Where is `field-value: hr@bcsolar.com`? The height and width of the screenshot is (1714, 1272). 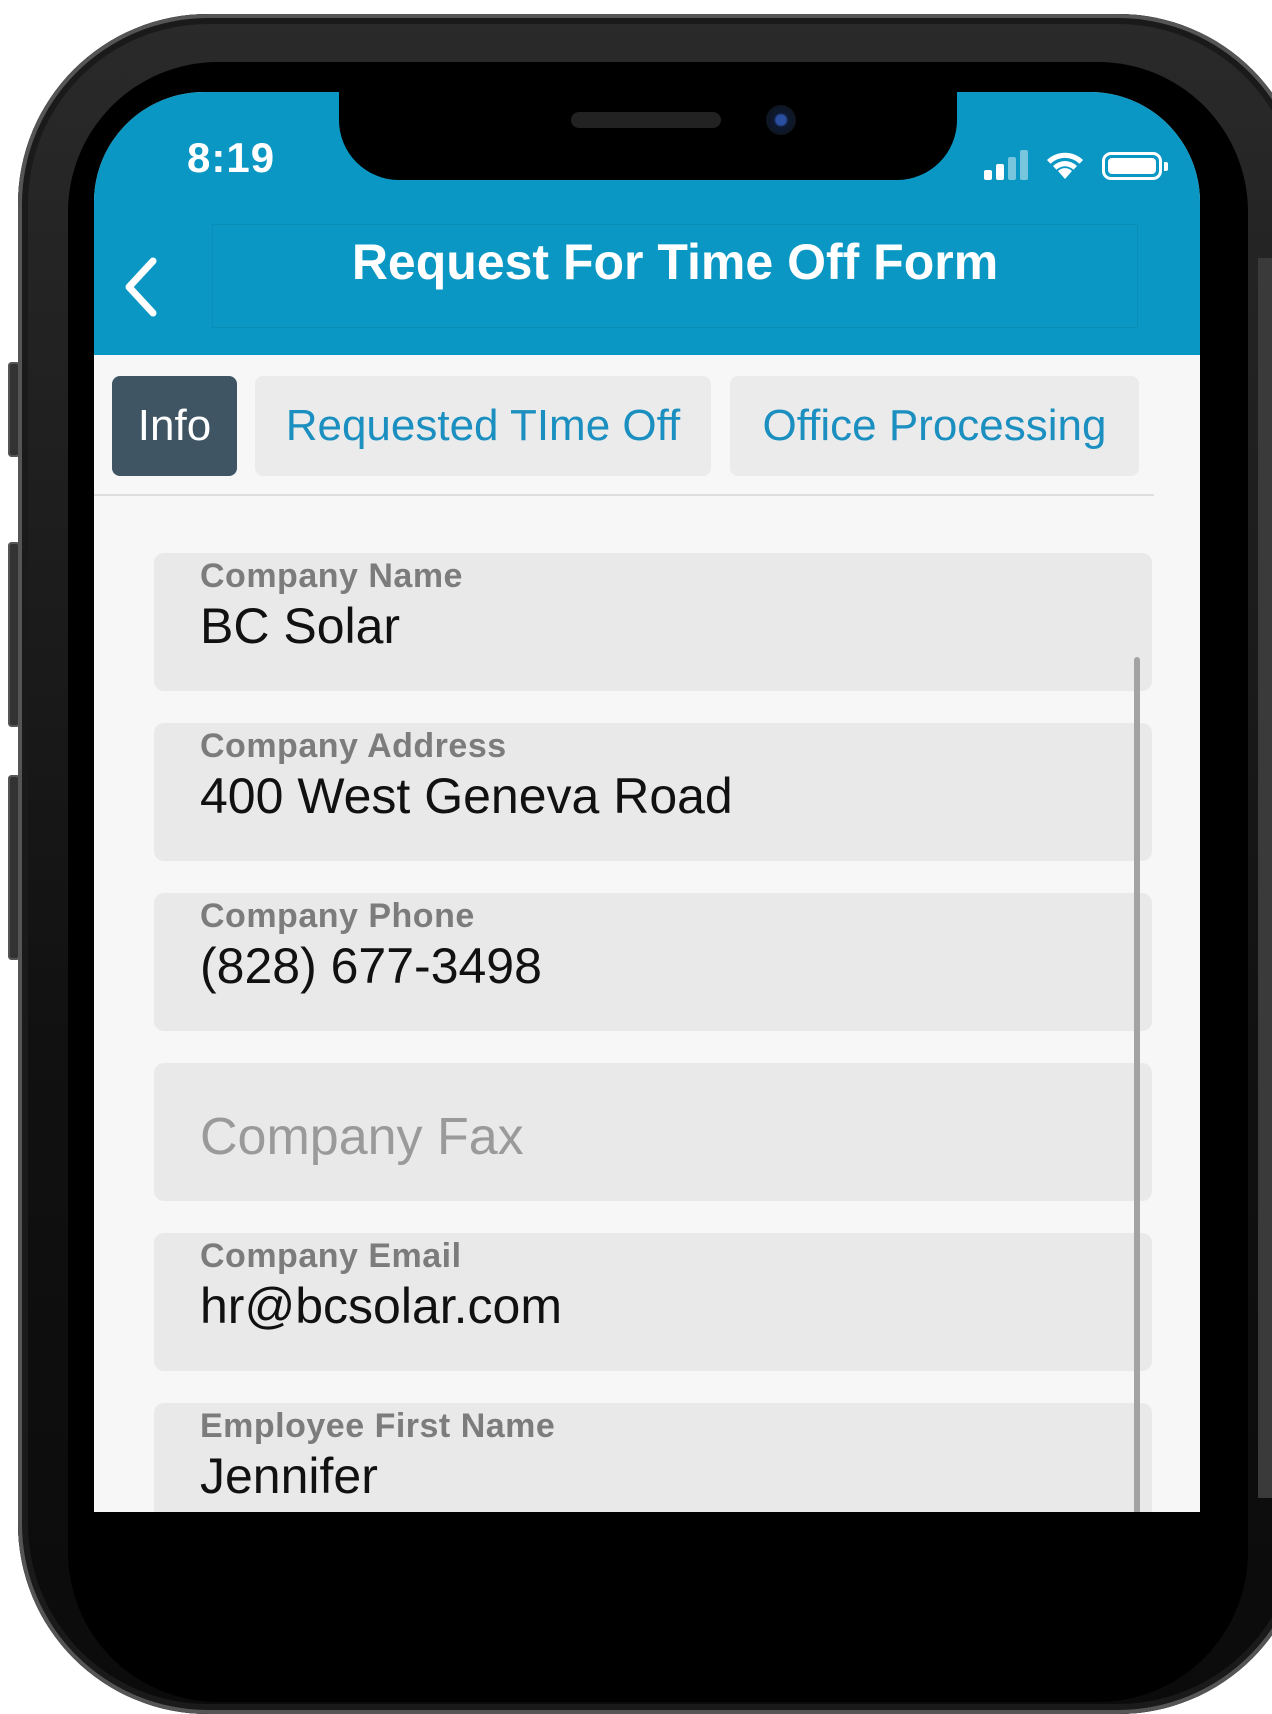
field-value: hr@bcsolar.com is located at coordinates (381, 1306).